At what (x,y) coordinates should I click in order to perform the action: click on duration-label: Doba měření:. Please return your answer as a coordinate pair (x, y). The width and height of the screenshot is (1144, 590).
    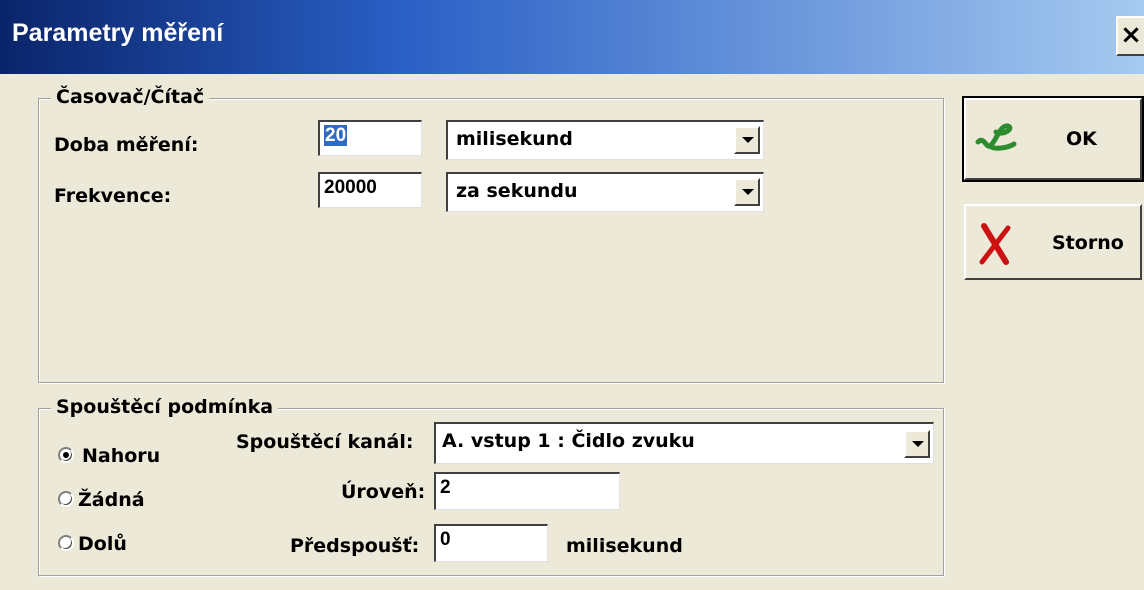
    Looking at the image, I should click on (126, 145).